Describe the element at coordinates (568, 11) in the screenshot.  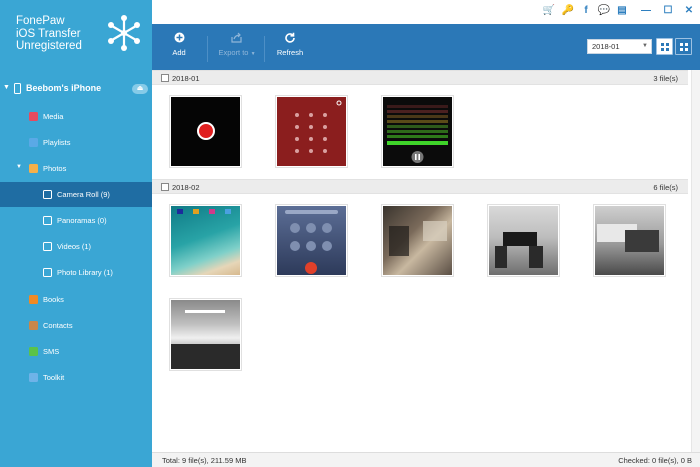
I see `key-icon: 🔑` at that location.